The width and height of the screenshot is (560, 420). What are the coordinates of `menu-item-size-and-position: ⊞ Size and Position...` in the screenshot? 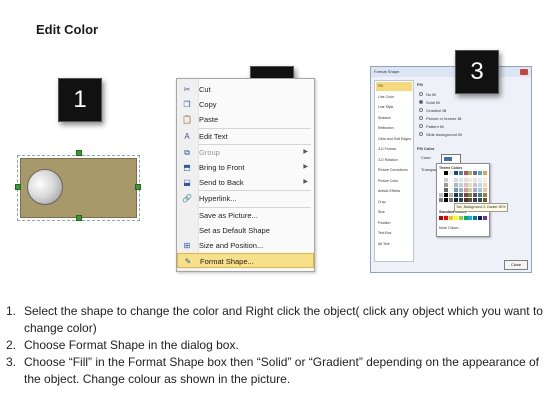 It's located at (245, 245).